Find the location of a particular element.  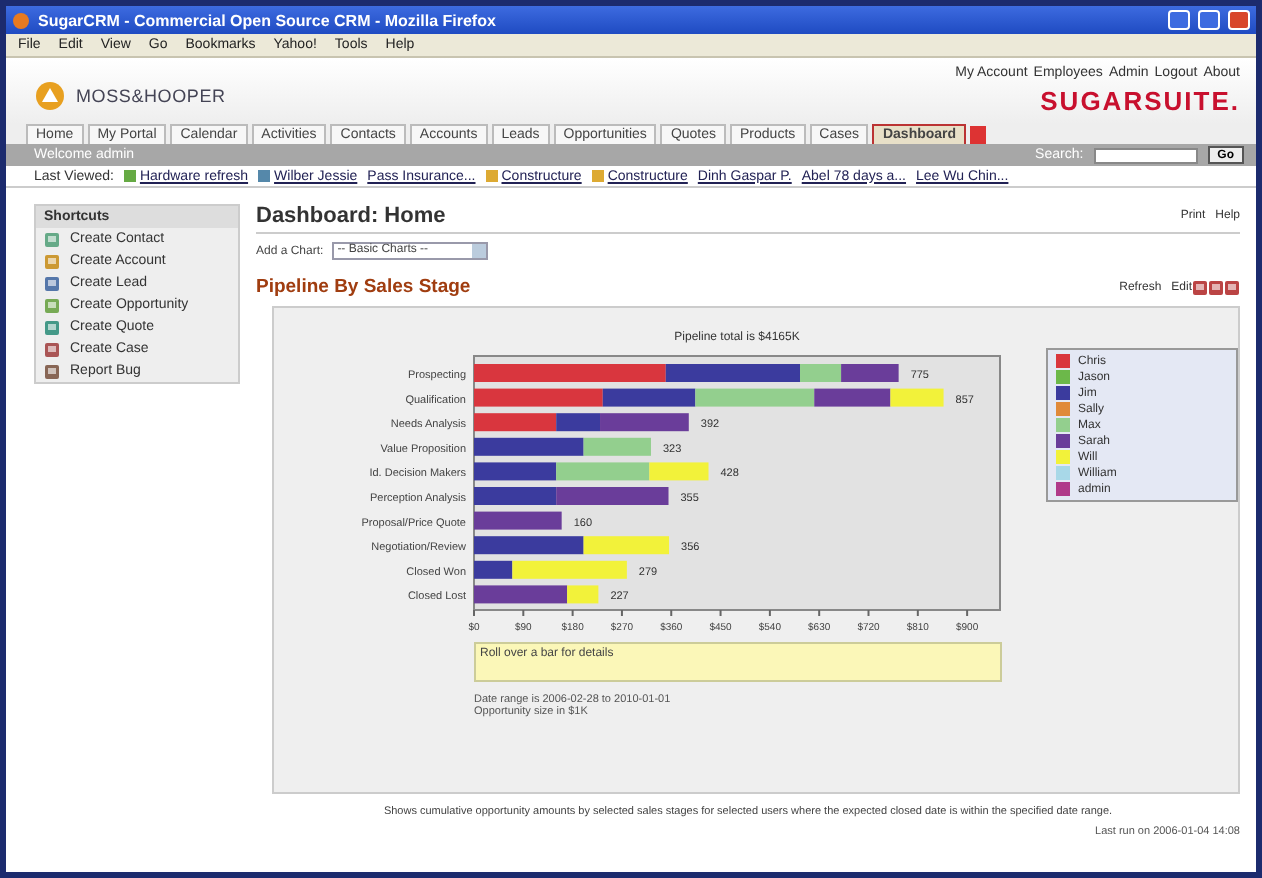

panel-title: Pipeline By Sales Stage is located at coordinates (364, 287).